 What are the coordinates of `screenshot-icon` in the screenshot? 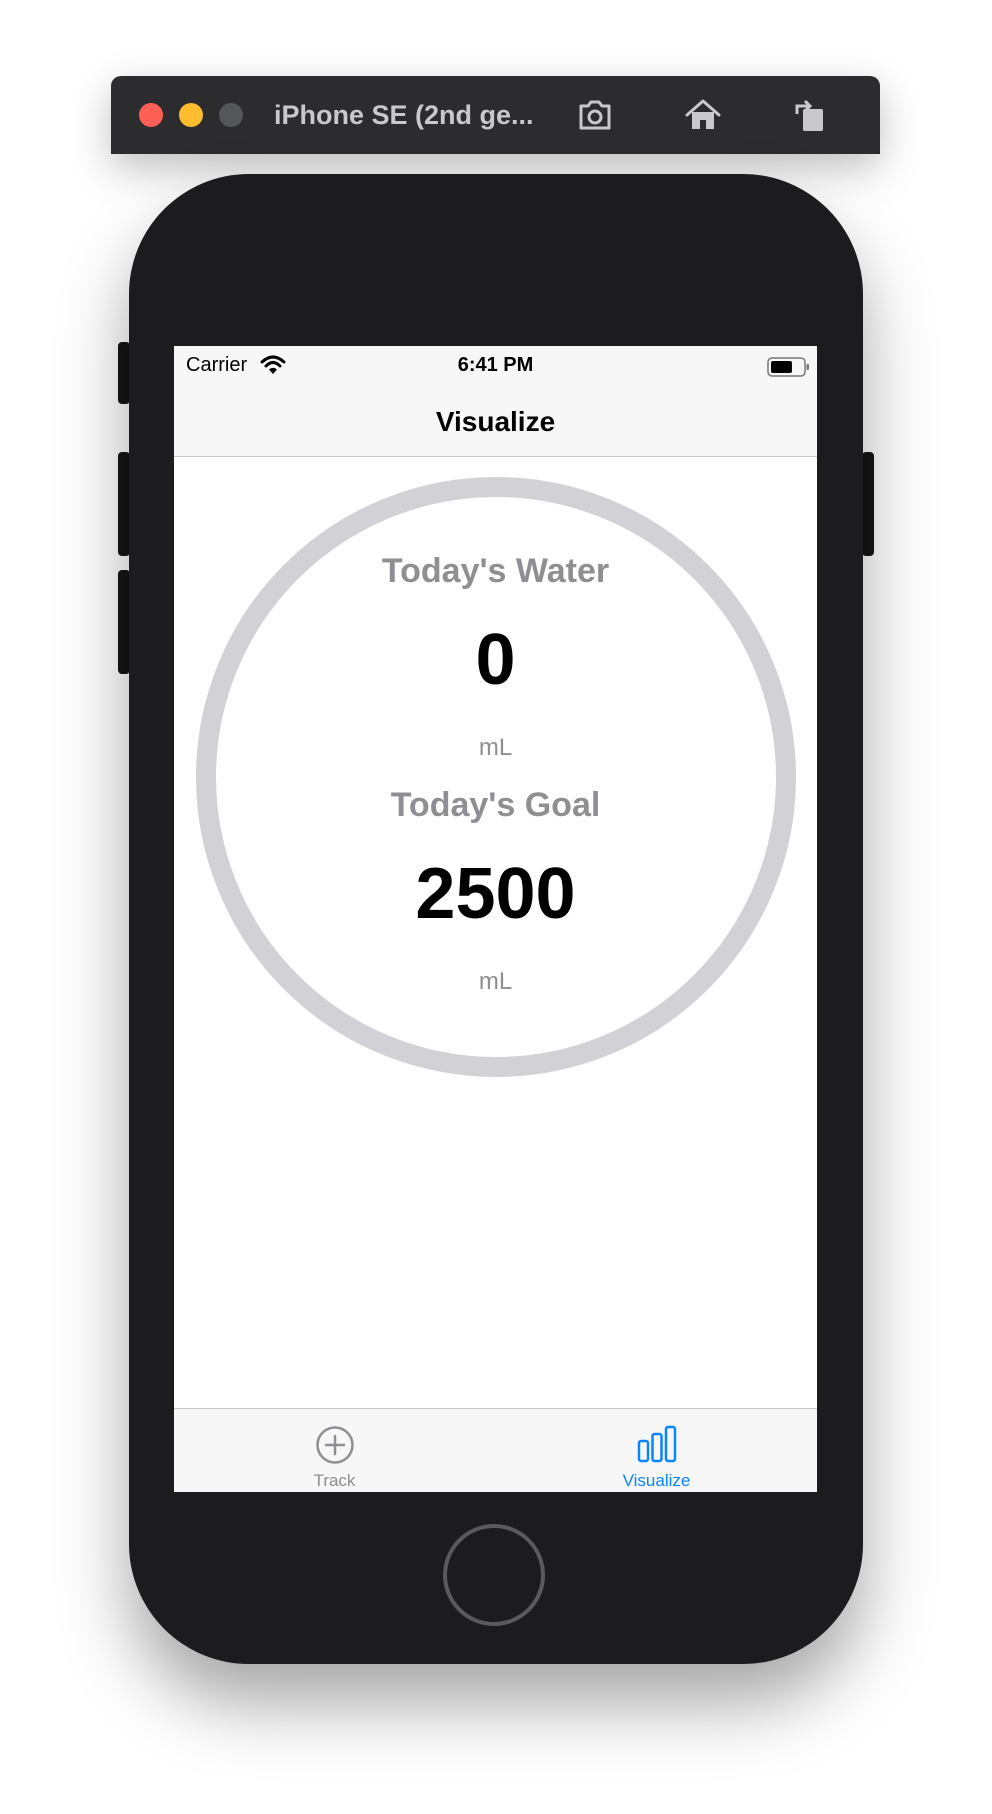 It's located at (595, 115).